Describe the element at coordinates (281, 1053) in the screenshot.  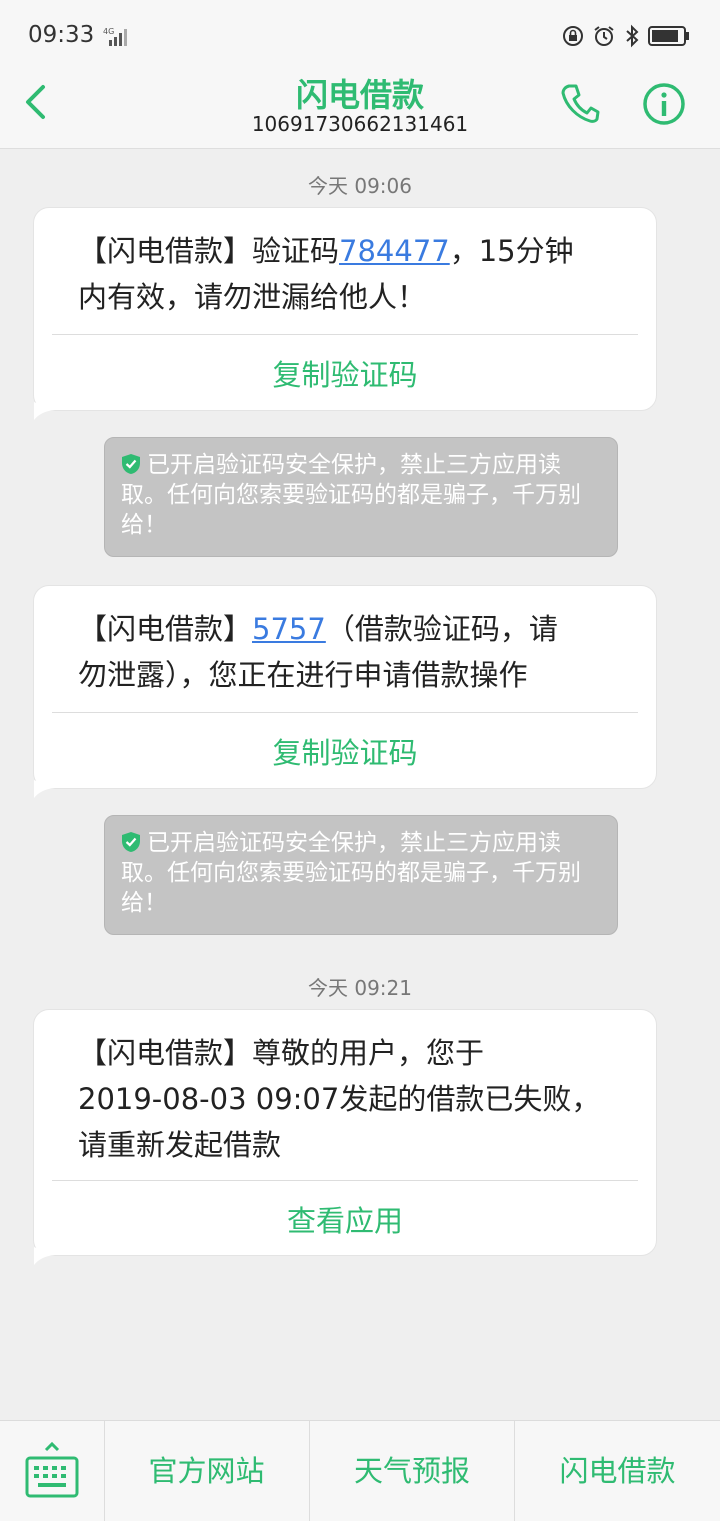
I see `message-text-line: 【闪电借款】尊敬的用户，您于` at that location.